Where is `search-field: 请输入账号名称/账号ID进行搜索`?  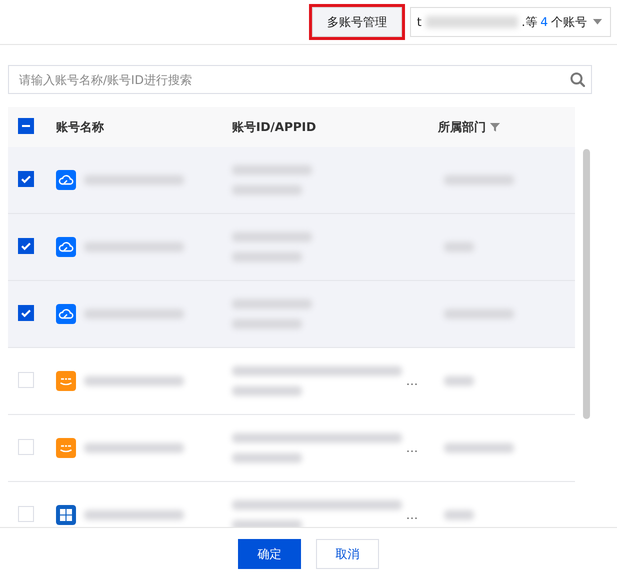 search-field: 请输入账号名称/账号ID进行搜索 is located at coordinates (300, 79).